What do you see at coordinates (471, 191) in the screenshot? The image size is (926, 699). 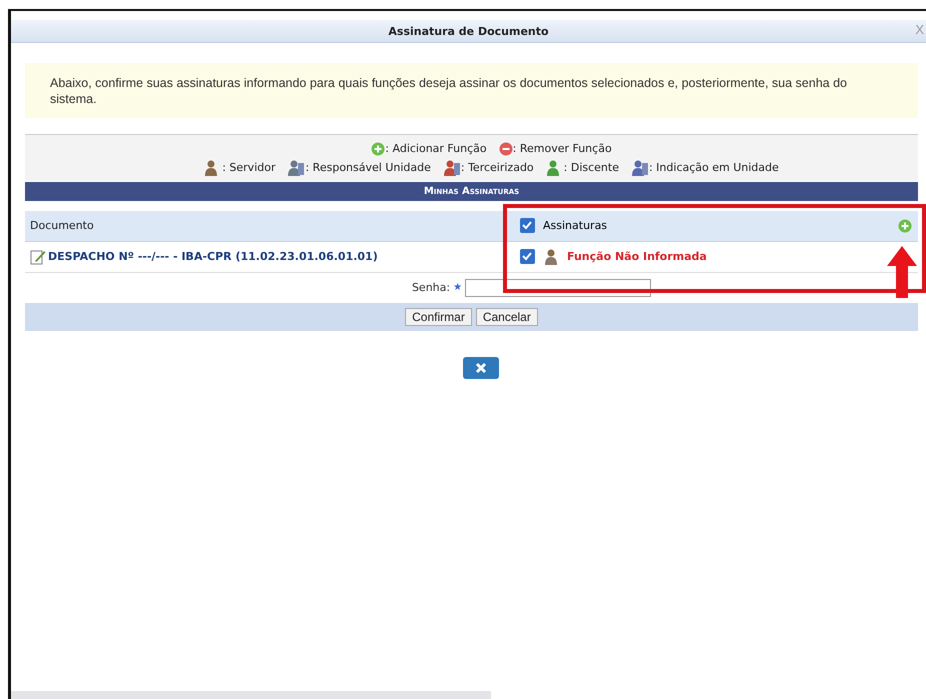 I see `section-caption: Minhas Assinaturas` at bounding box center [471, 191].